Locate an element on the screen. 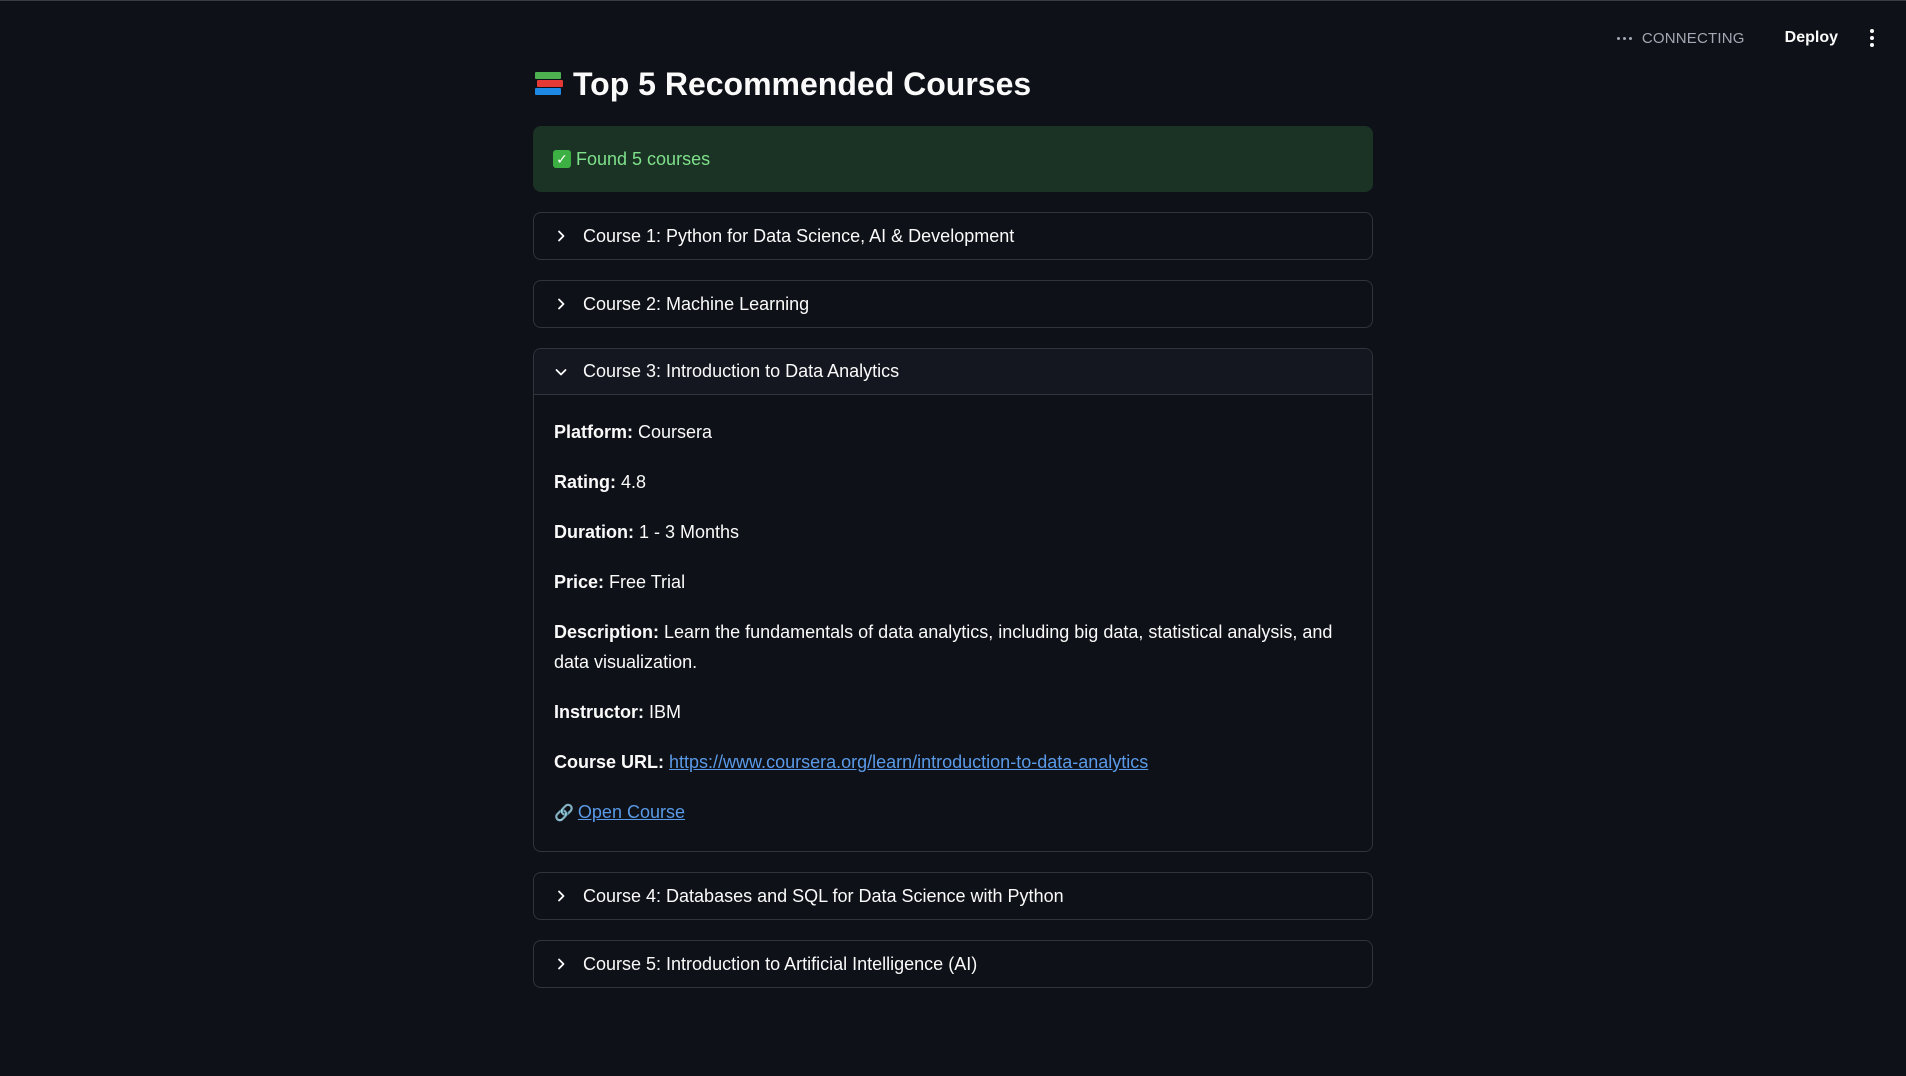 This screenshot has height=1076, width=1906. platform-value: Coursera is located at coordinates (675, 432).